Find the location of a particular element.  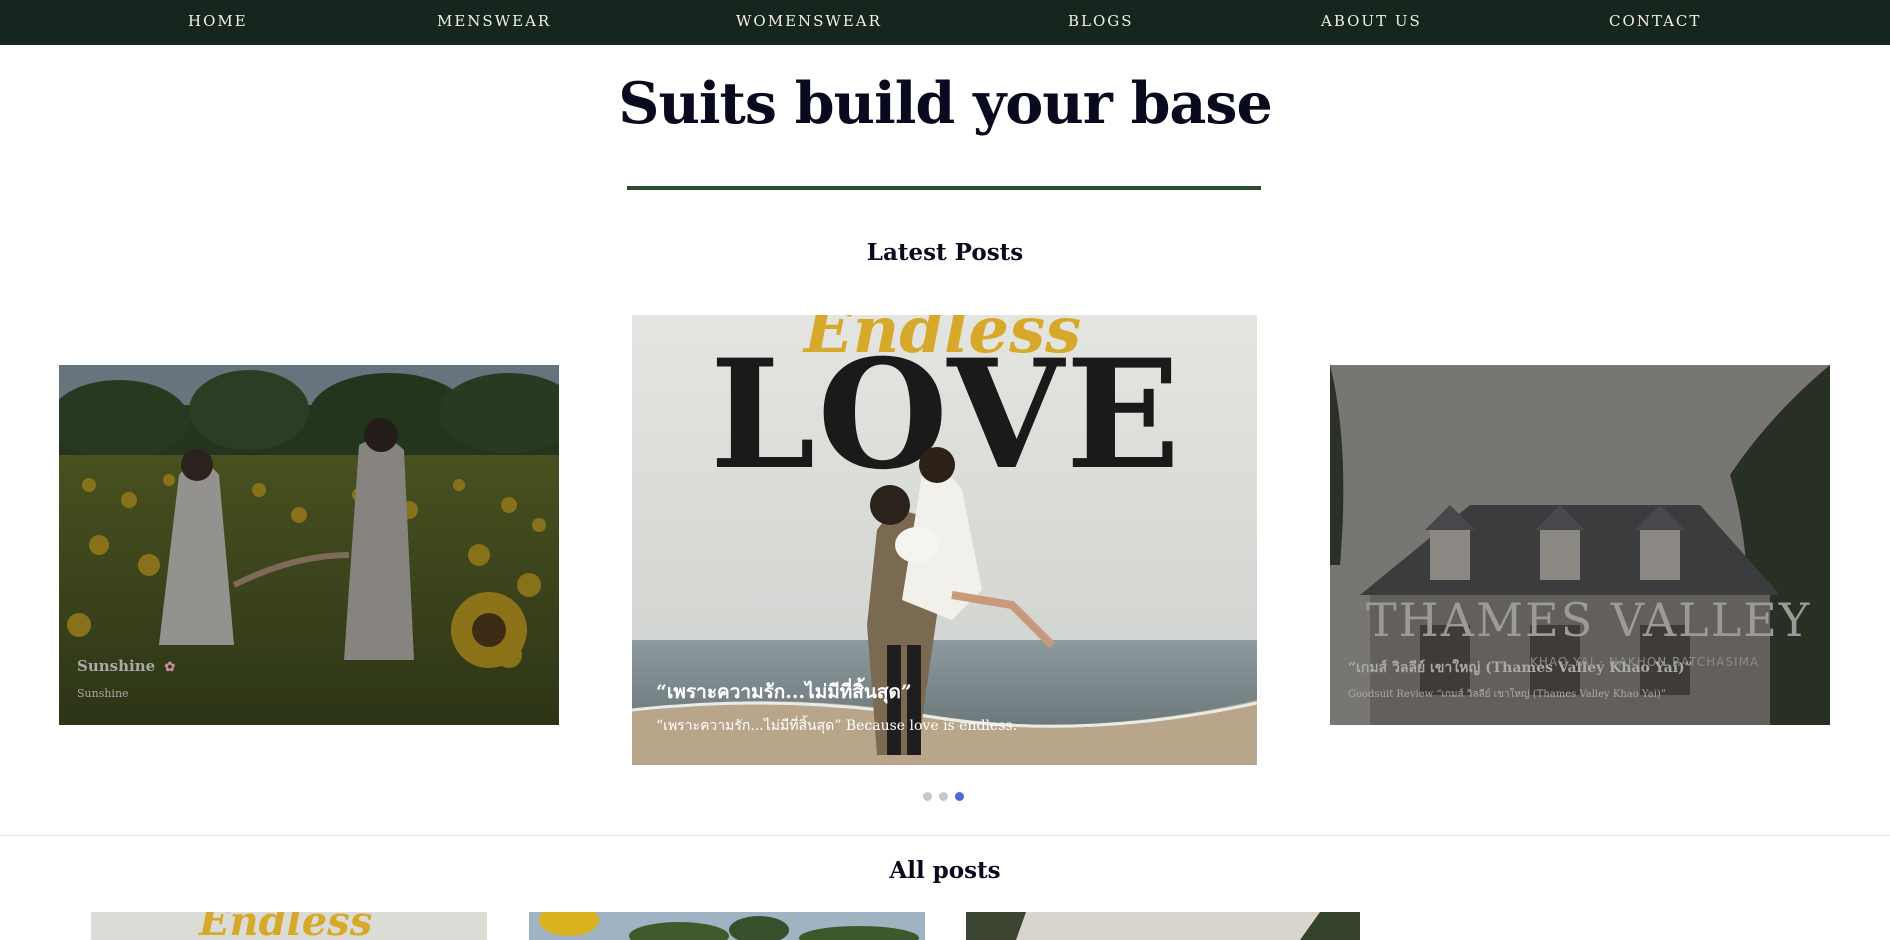

thames-valley-image-text: THAMES VALLEY is located at coordinates (1589, 620).